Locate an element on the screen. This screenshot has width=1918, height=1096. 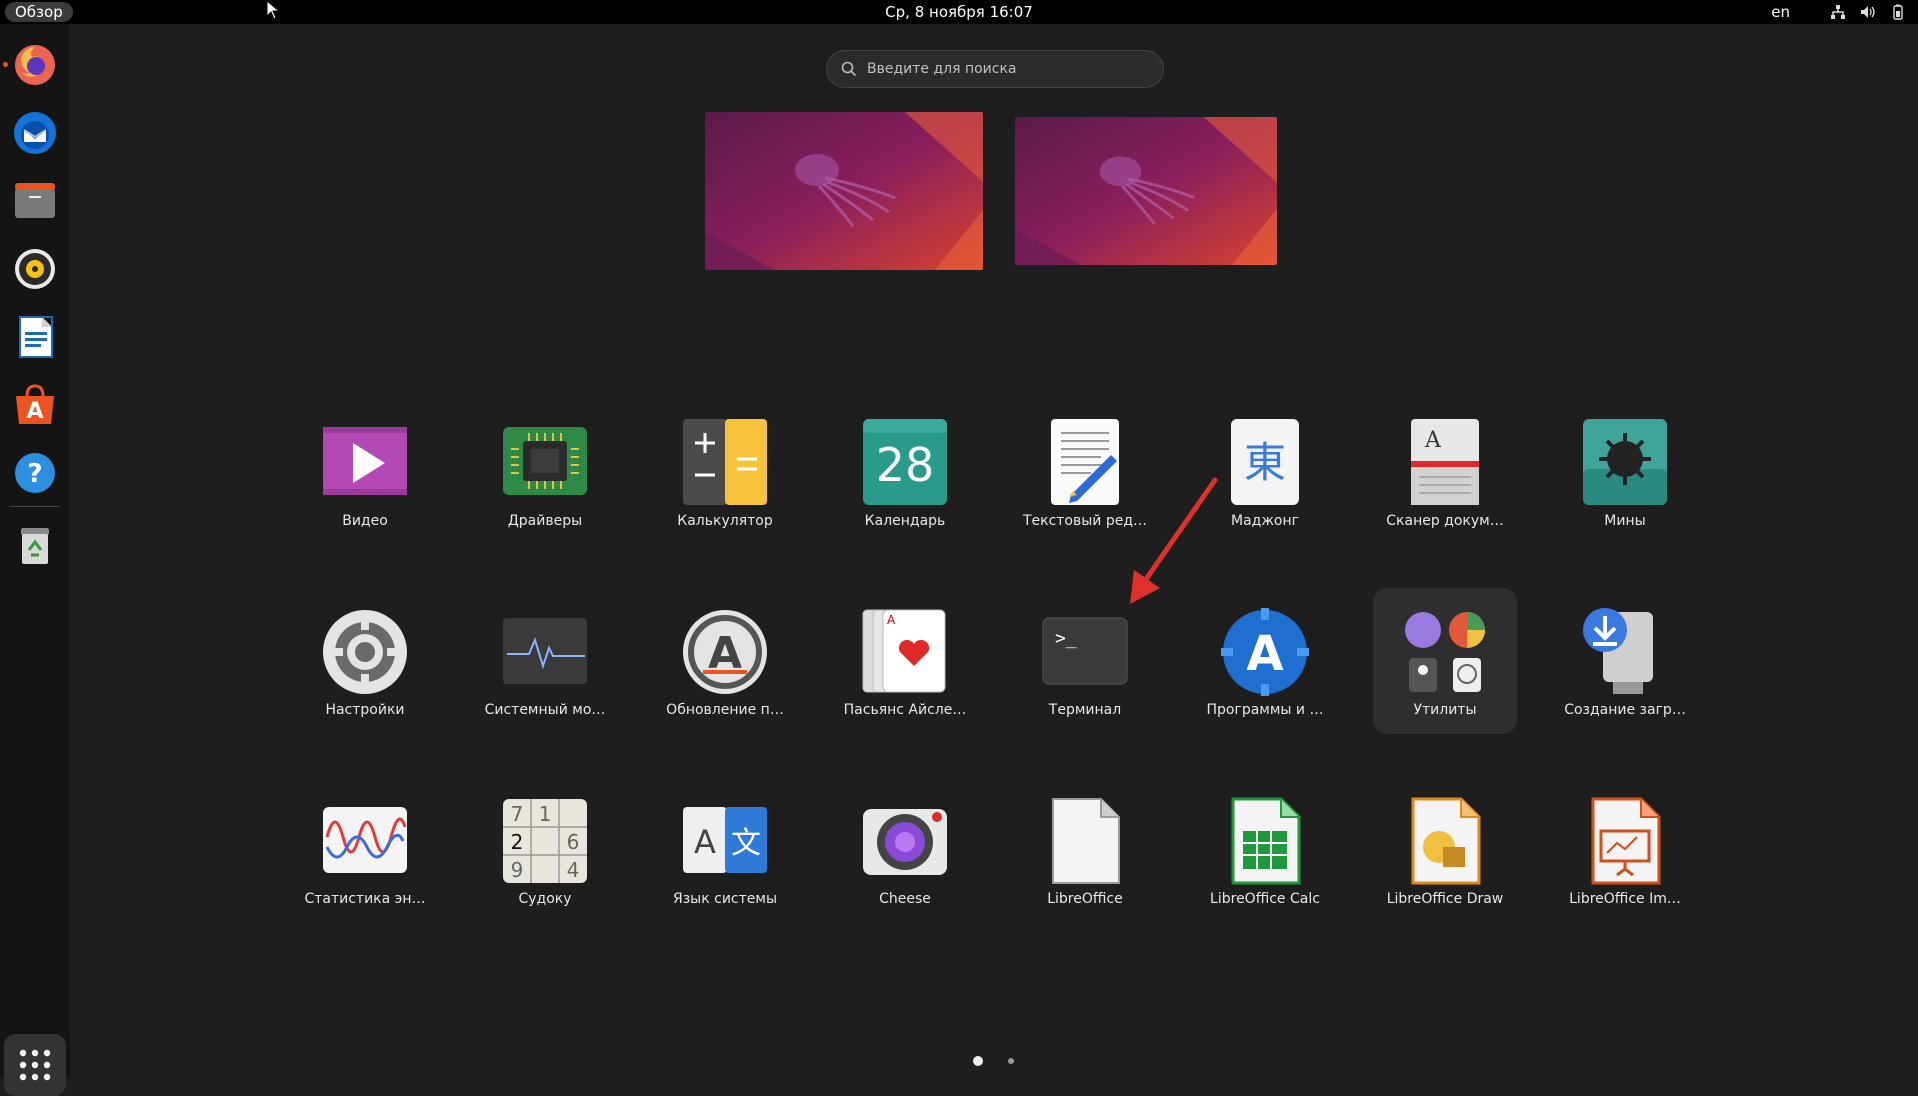
settings-icon is located at coordinates (365, 652).